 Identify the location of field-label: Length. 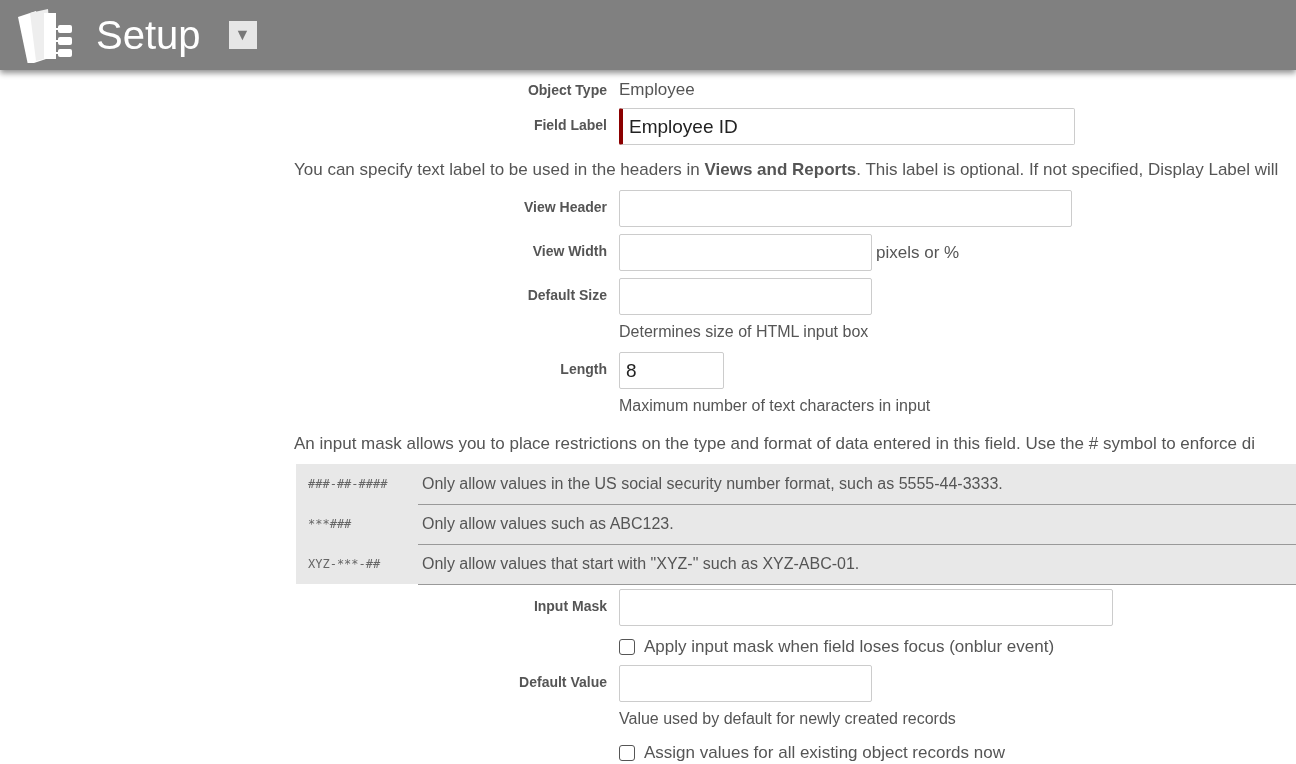
(583, 368).